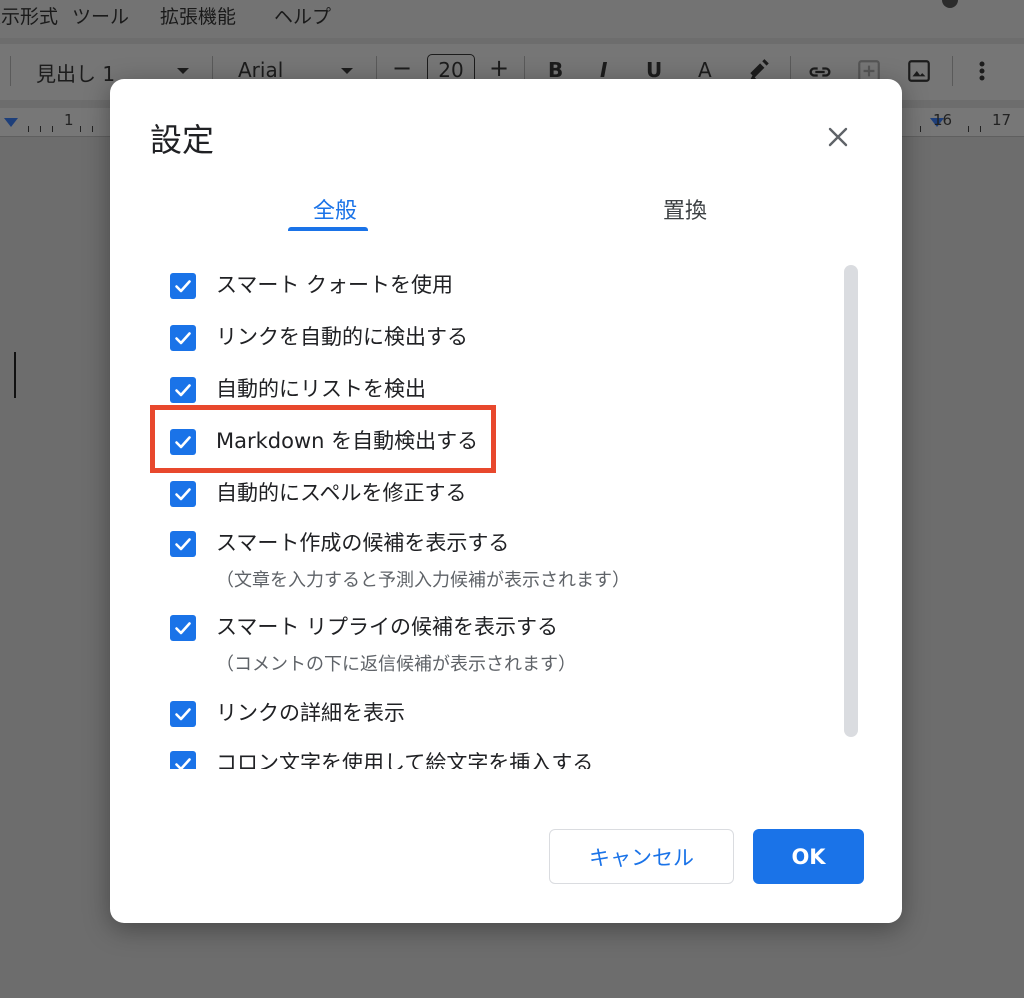  What do you see at coordinates (363, 543) in the screenshot?
I see `option-label: スマート作成の候補を表示する` at bounding box center [363, 543].